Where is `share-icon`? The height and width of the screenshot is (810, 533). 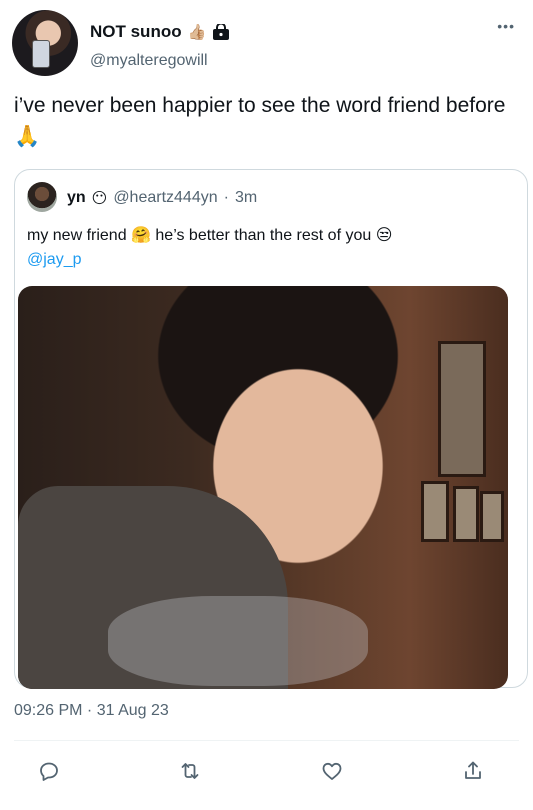
share-icon is located at coordinates (473, 771).